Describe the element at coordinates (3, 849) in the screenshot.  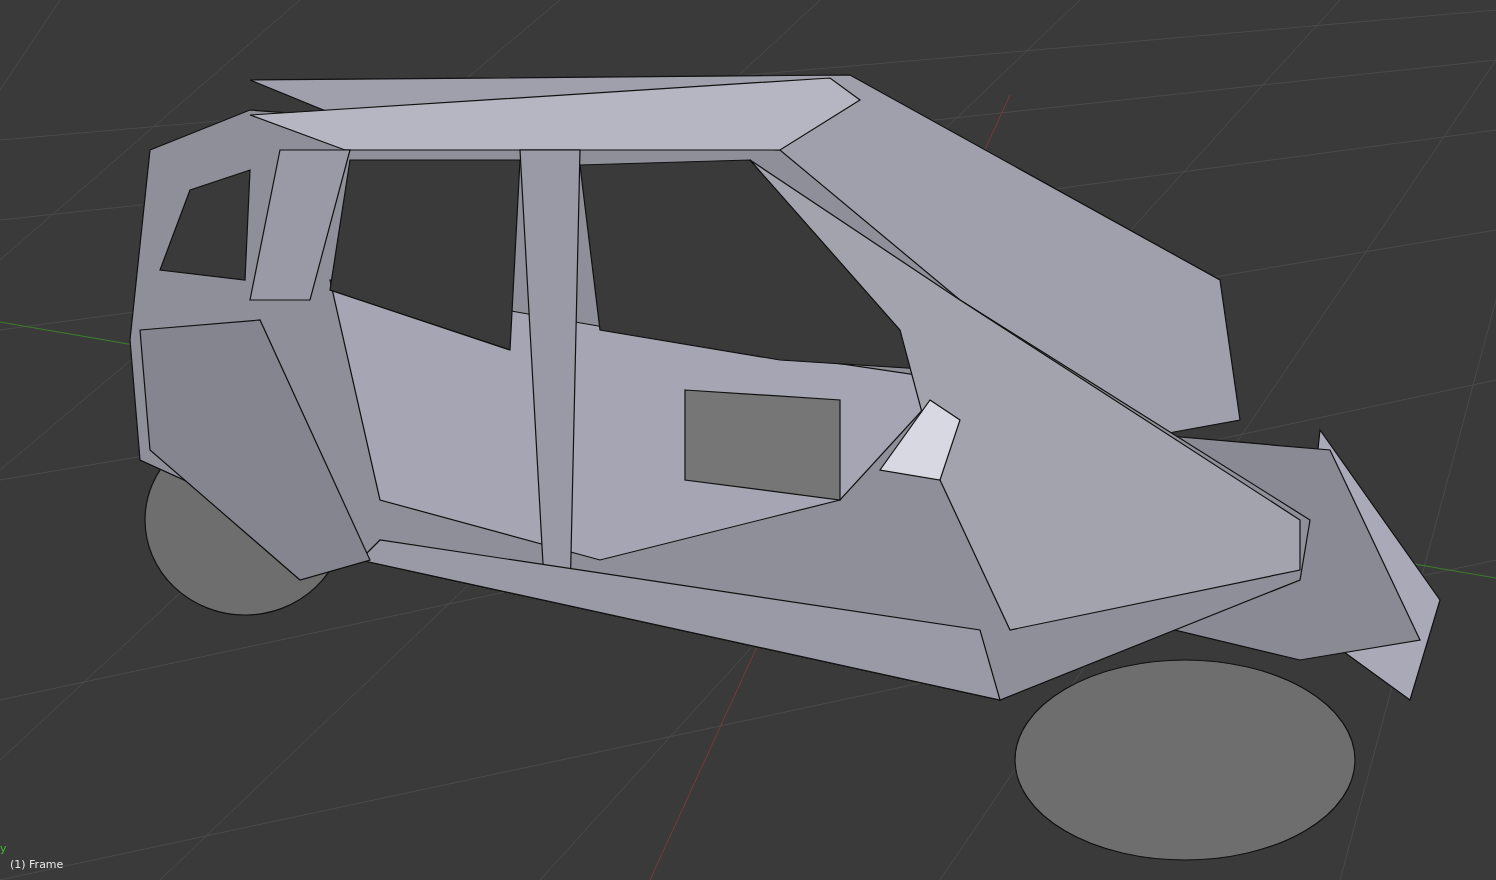
I see `axis-label: y` at that location.